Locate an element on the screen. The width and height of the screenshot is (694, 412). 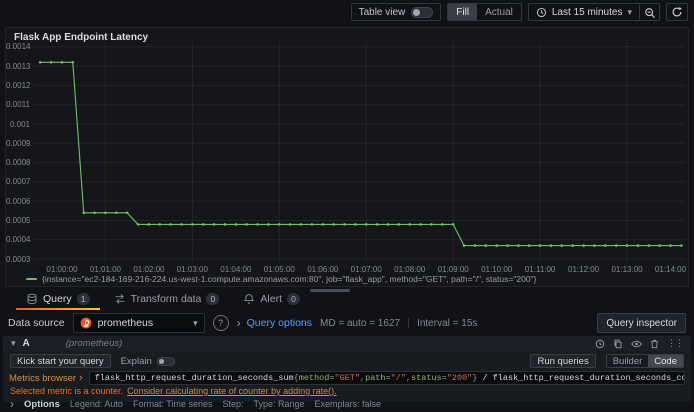
builder-option: Builder is located at coordinates (628, 361).